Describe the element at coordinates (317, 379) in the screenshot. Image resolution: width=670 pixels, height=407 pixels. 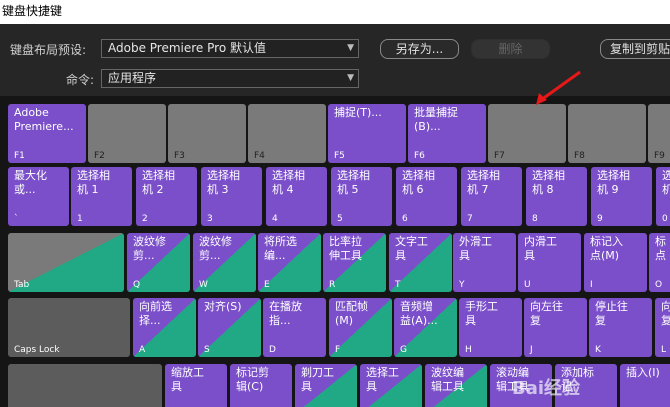
I see `key-command-label: 剃刀工 具` at that location.